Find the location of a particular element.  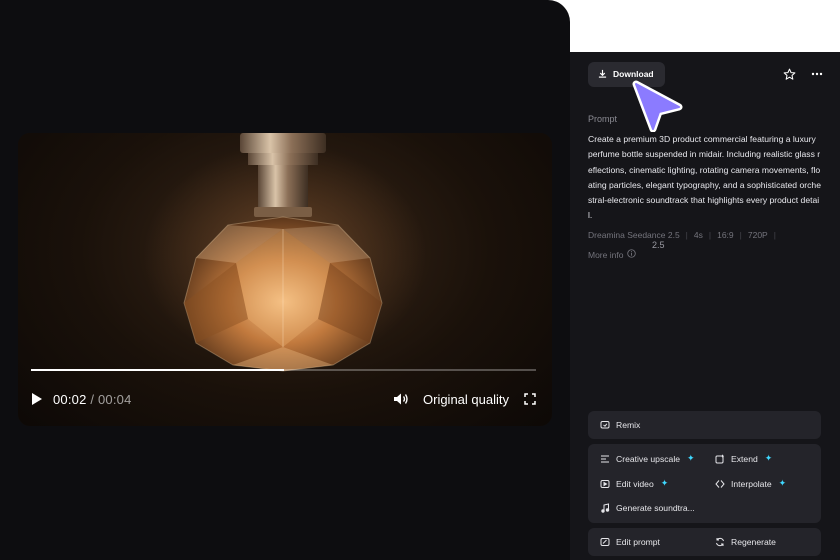

extend-label: Extend is located at coordinates (744, 458).